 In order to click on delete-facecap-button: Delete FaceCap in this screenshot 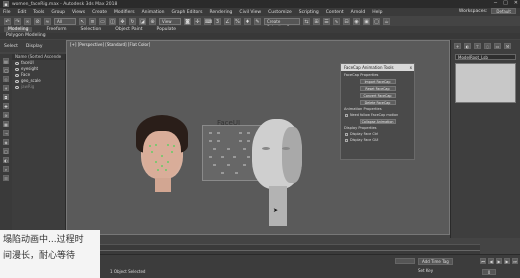, I will do `click(377, 102)`.